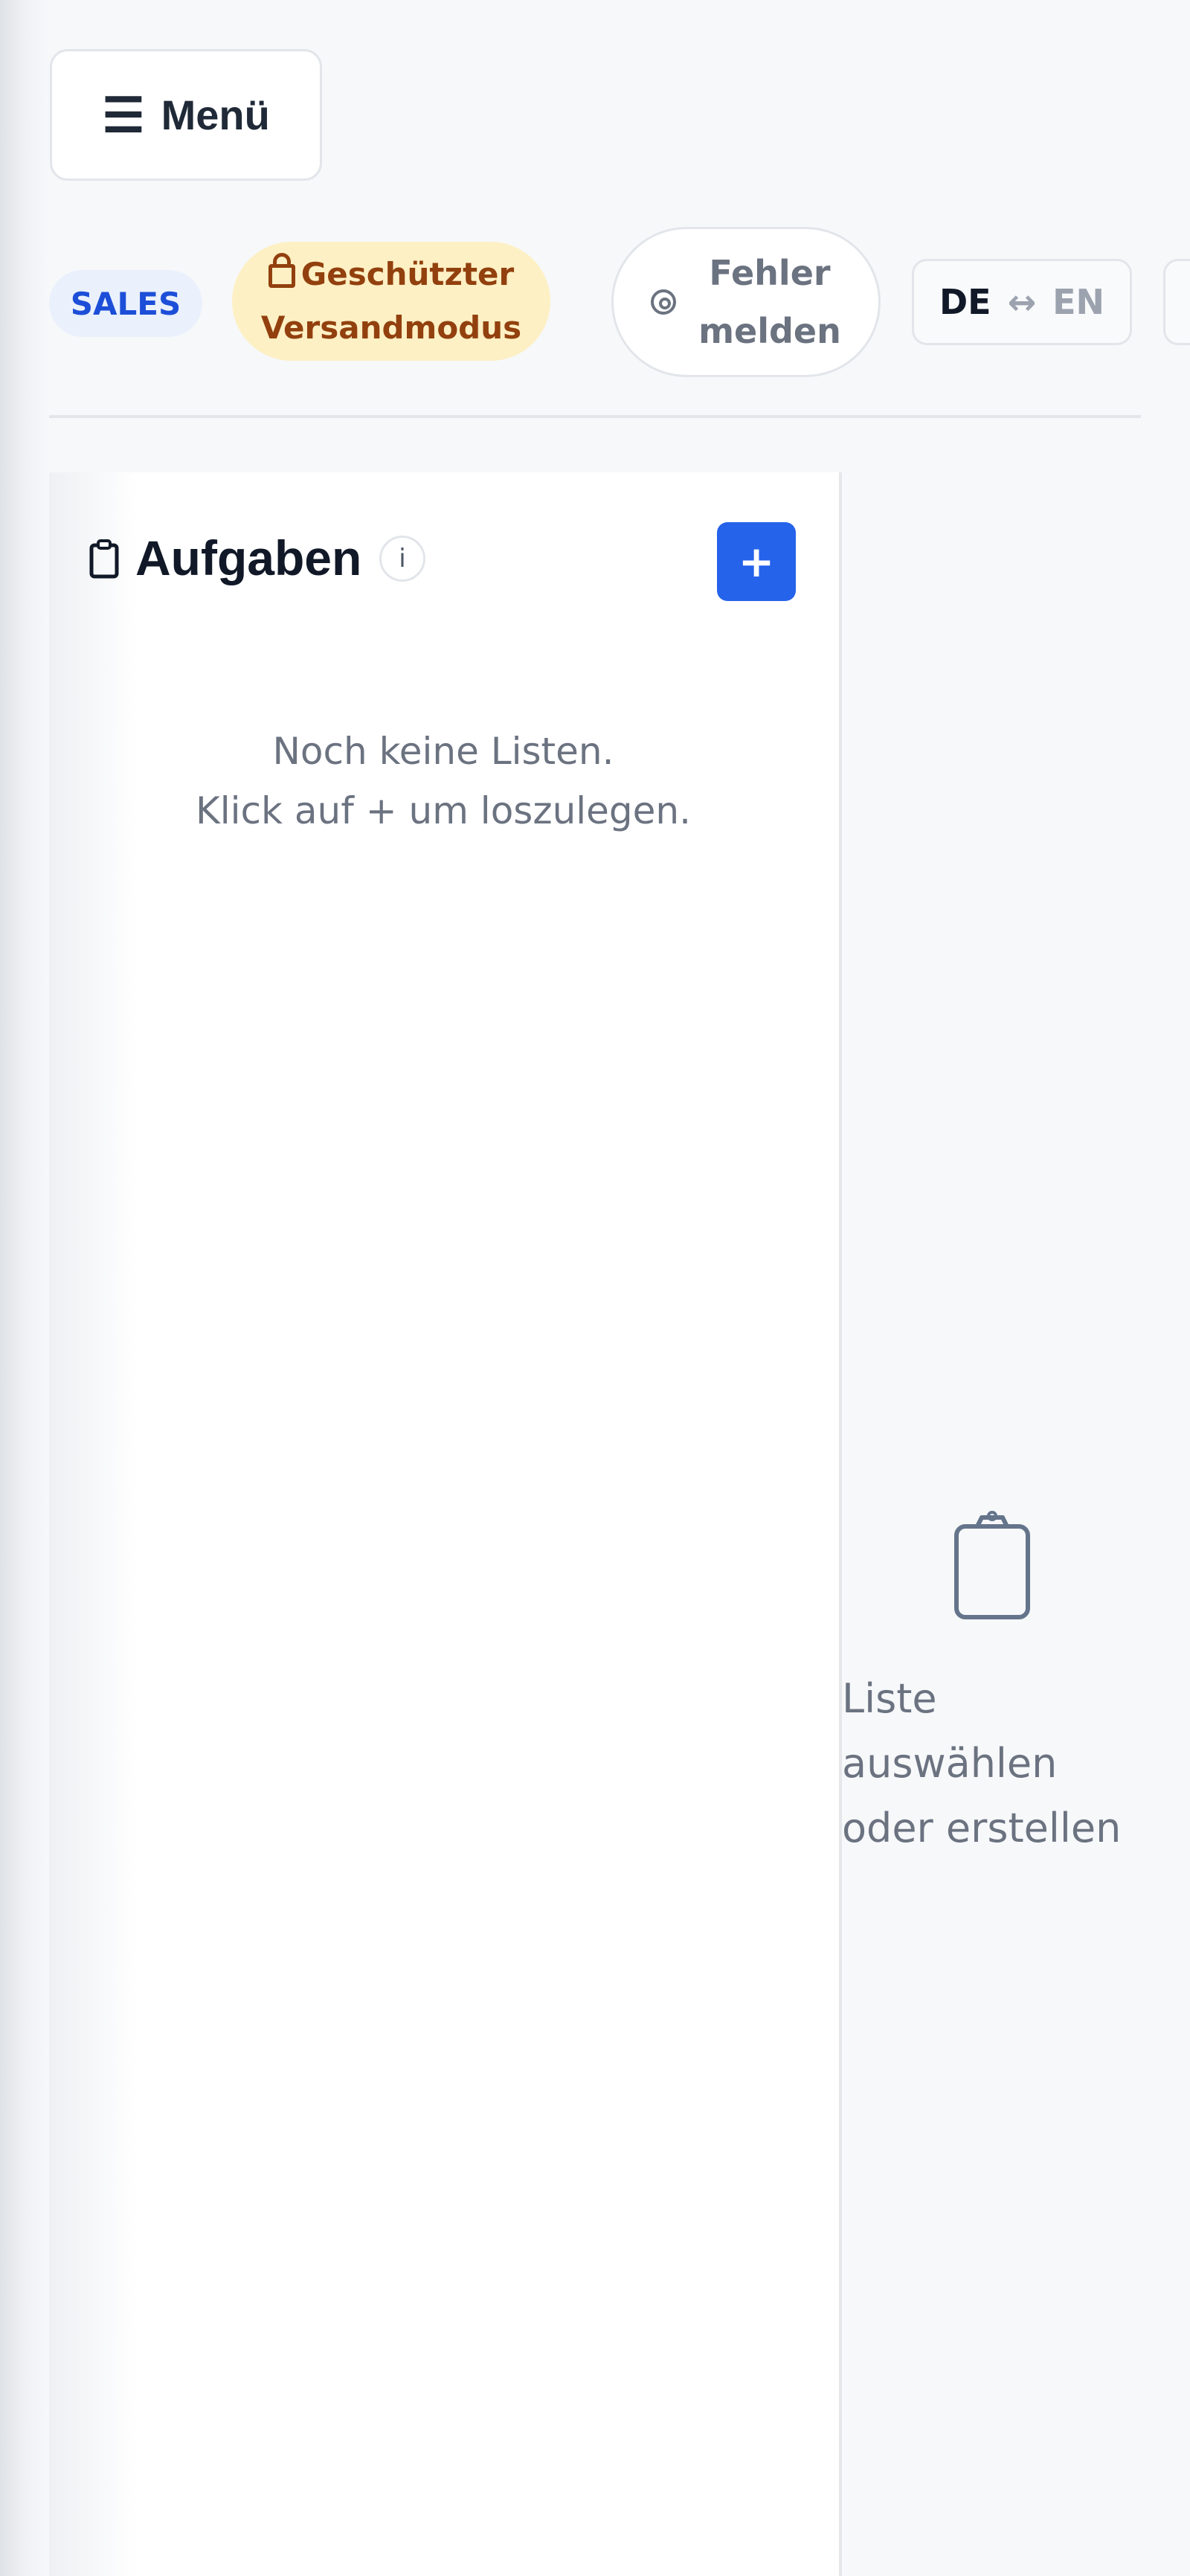 This screenshot has width=1190, height=2576. What do you see at coordinates (216, 114) in the screenshot?
I see `menu-button-label: Menü` at bounding box center [216, 114].